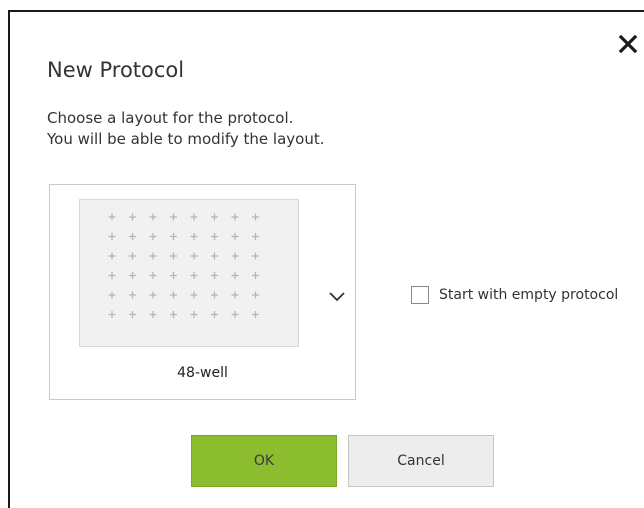 The width and height of the screenshot is (644, 508). What do you see at coordinates (421, 461) in the screenshot?
I see `cancel-button: Cancel` at bounding box center [421, 461].